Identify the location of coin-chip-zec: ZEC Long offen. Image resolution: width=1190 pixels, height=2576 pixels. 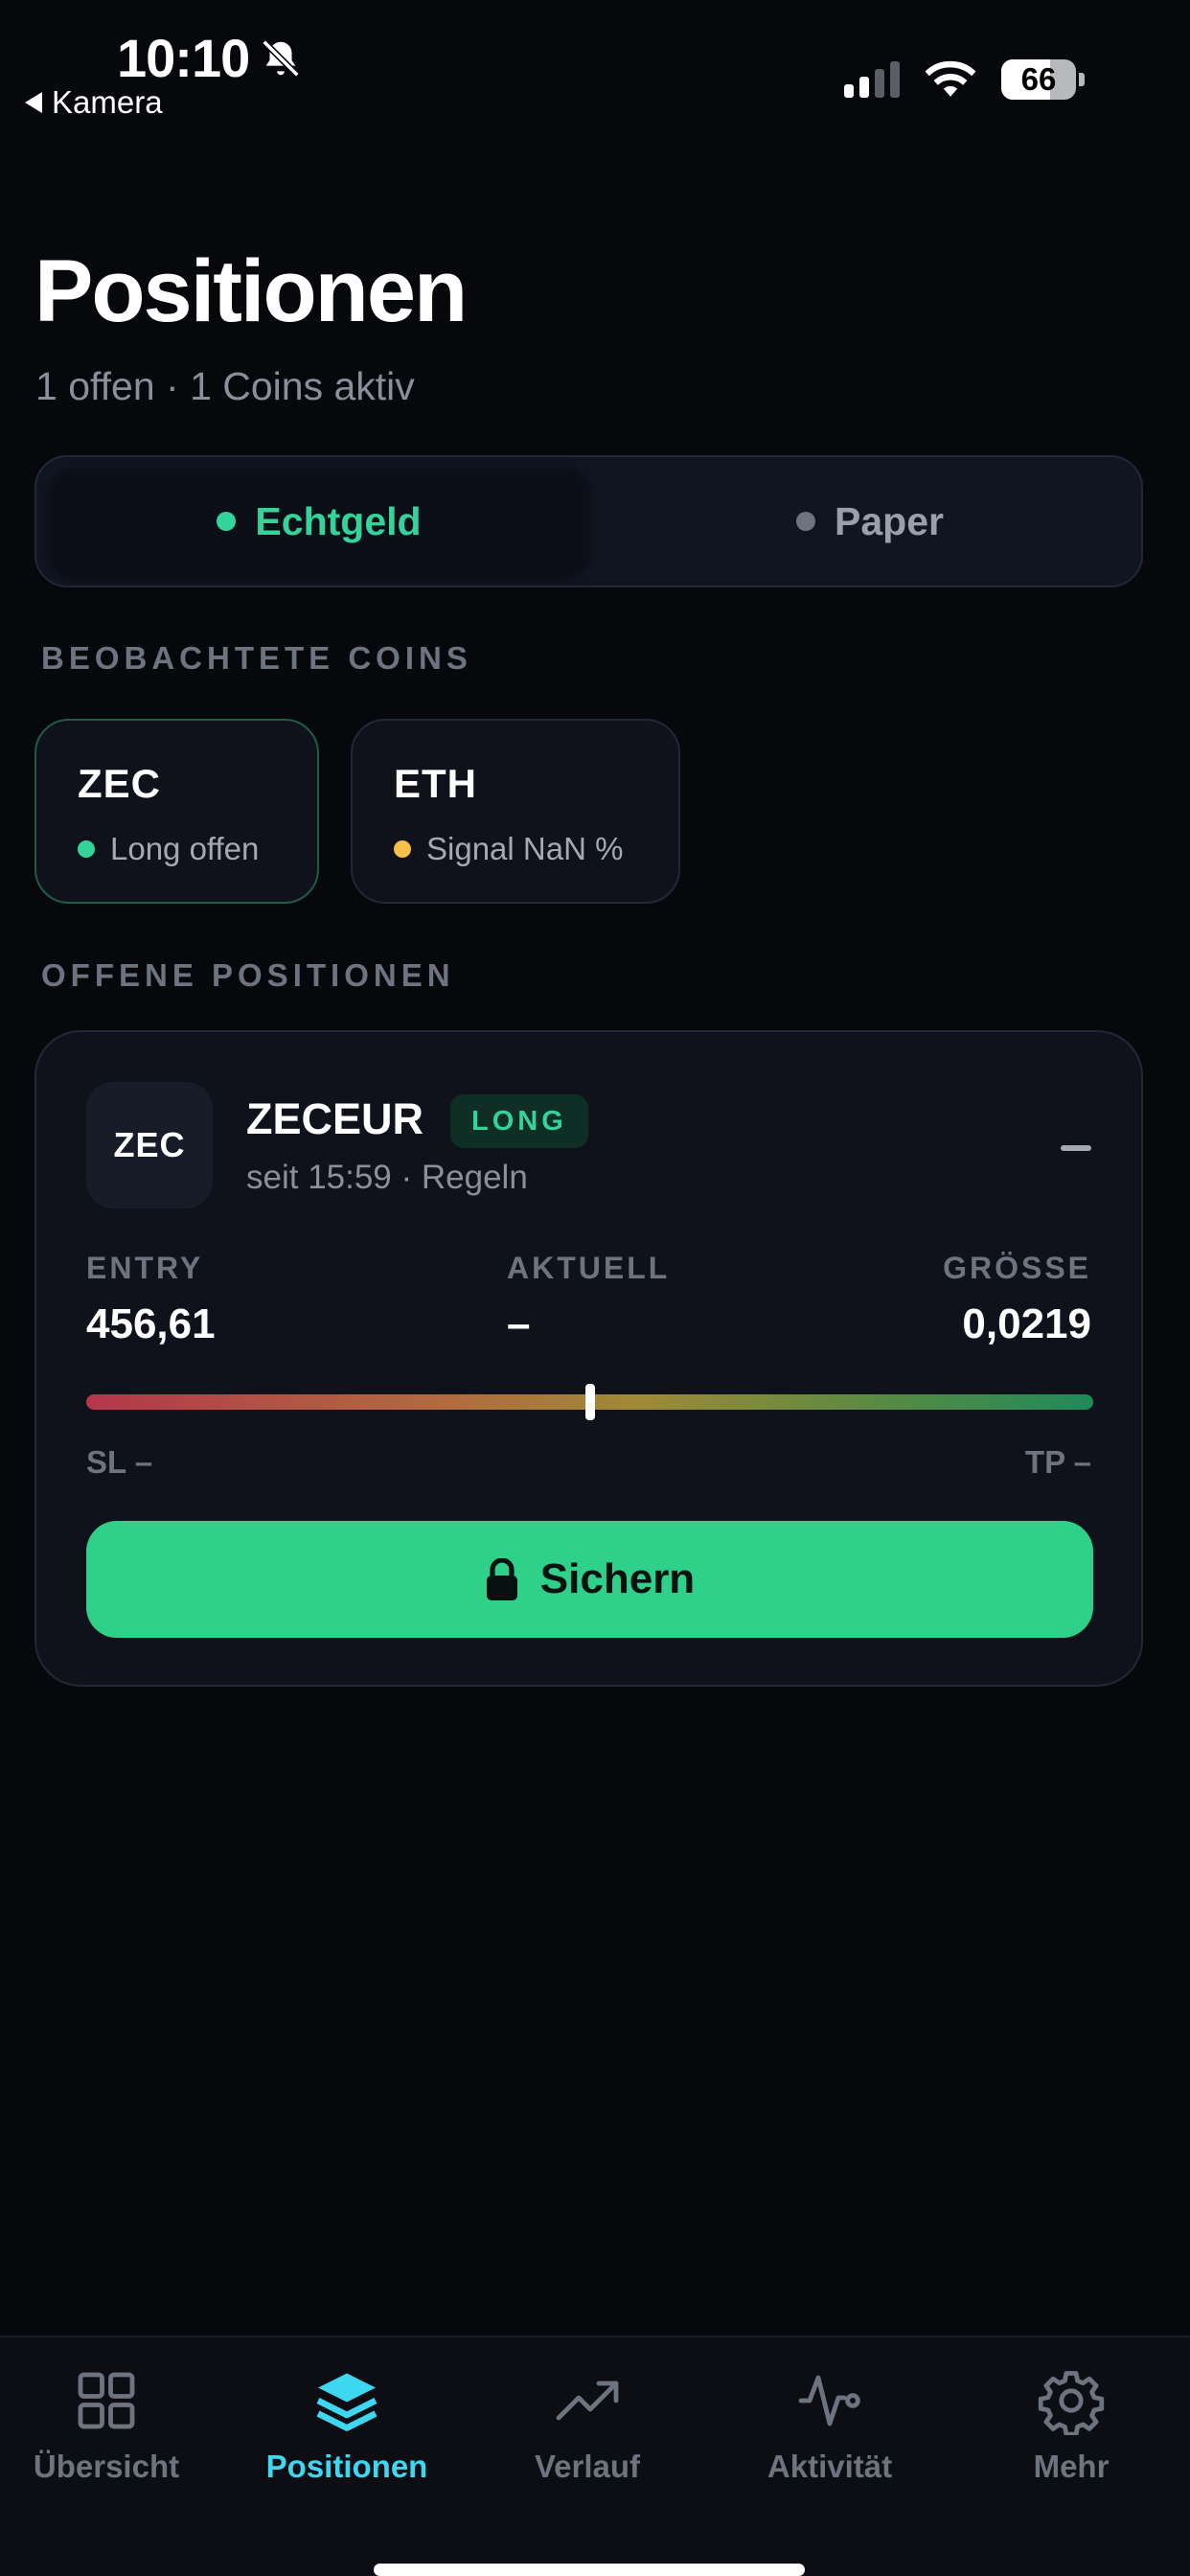
(177, 811).